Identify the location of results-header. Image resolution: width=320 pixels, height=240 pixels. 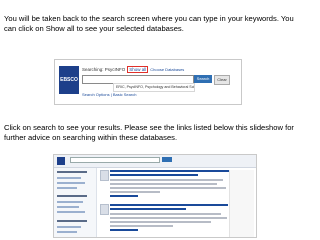
(155, 161).